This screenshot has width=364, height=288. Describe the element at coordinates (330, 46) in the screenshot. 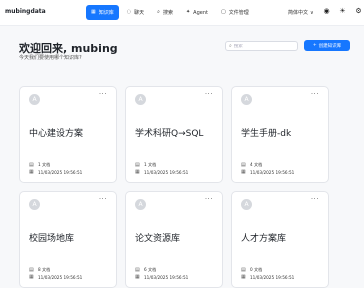

I see `create-button-label: 创建知识库` at that location.